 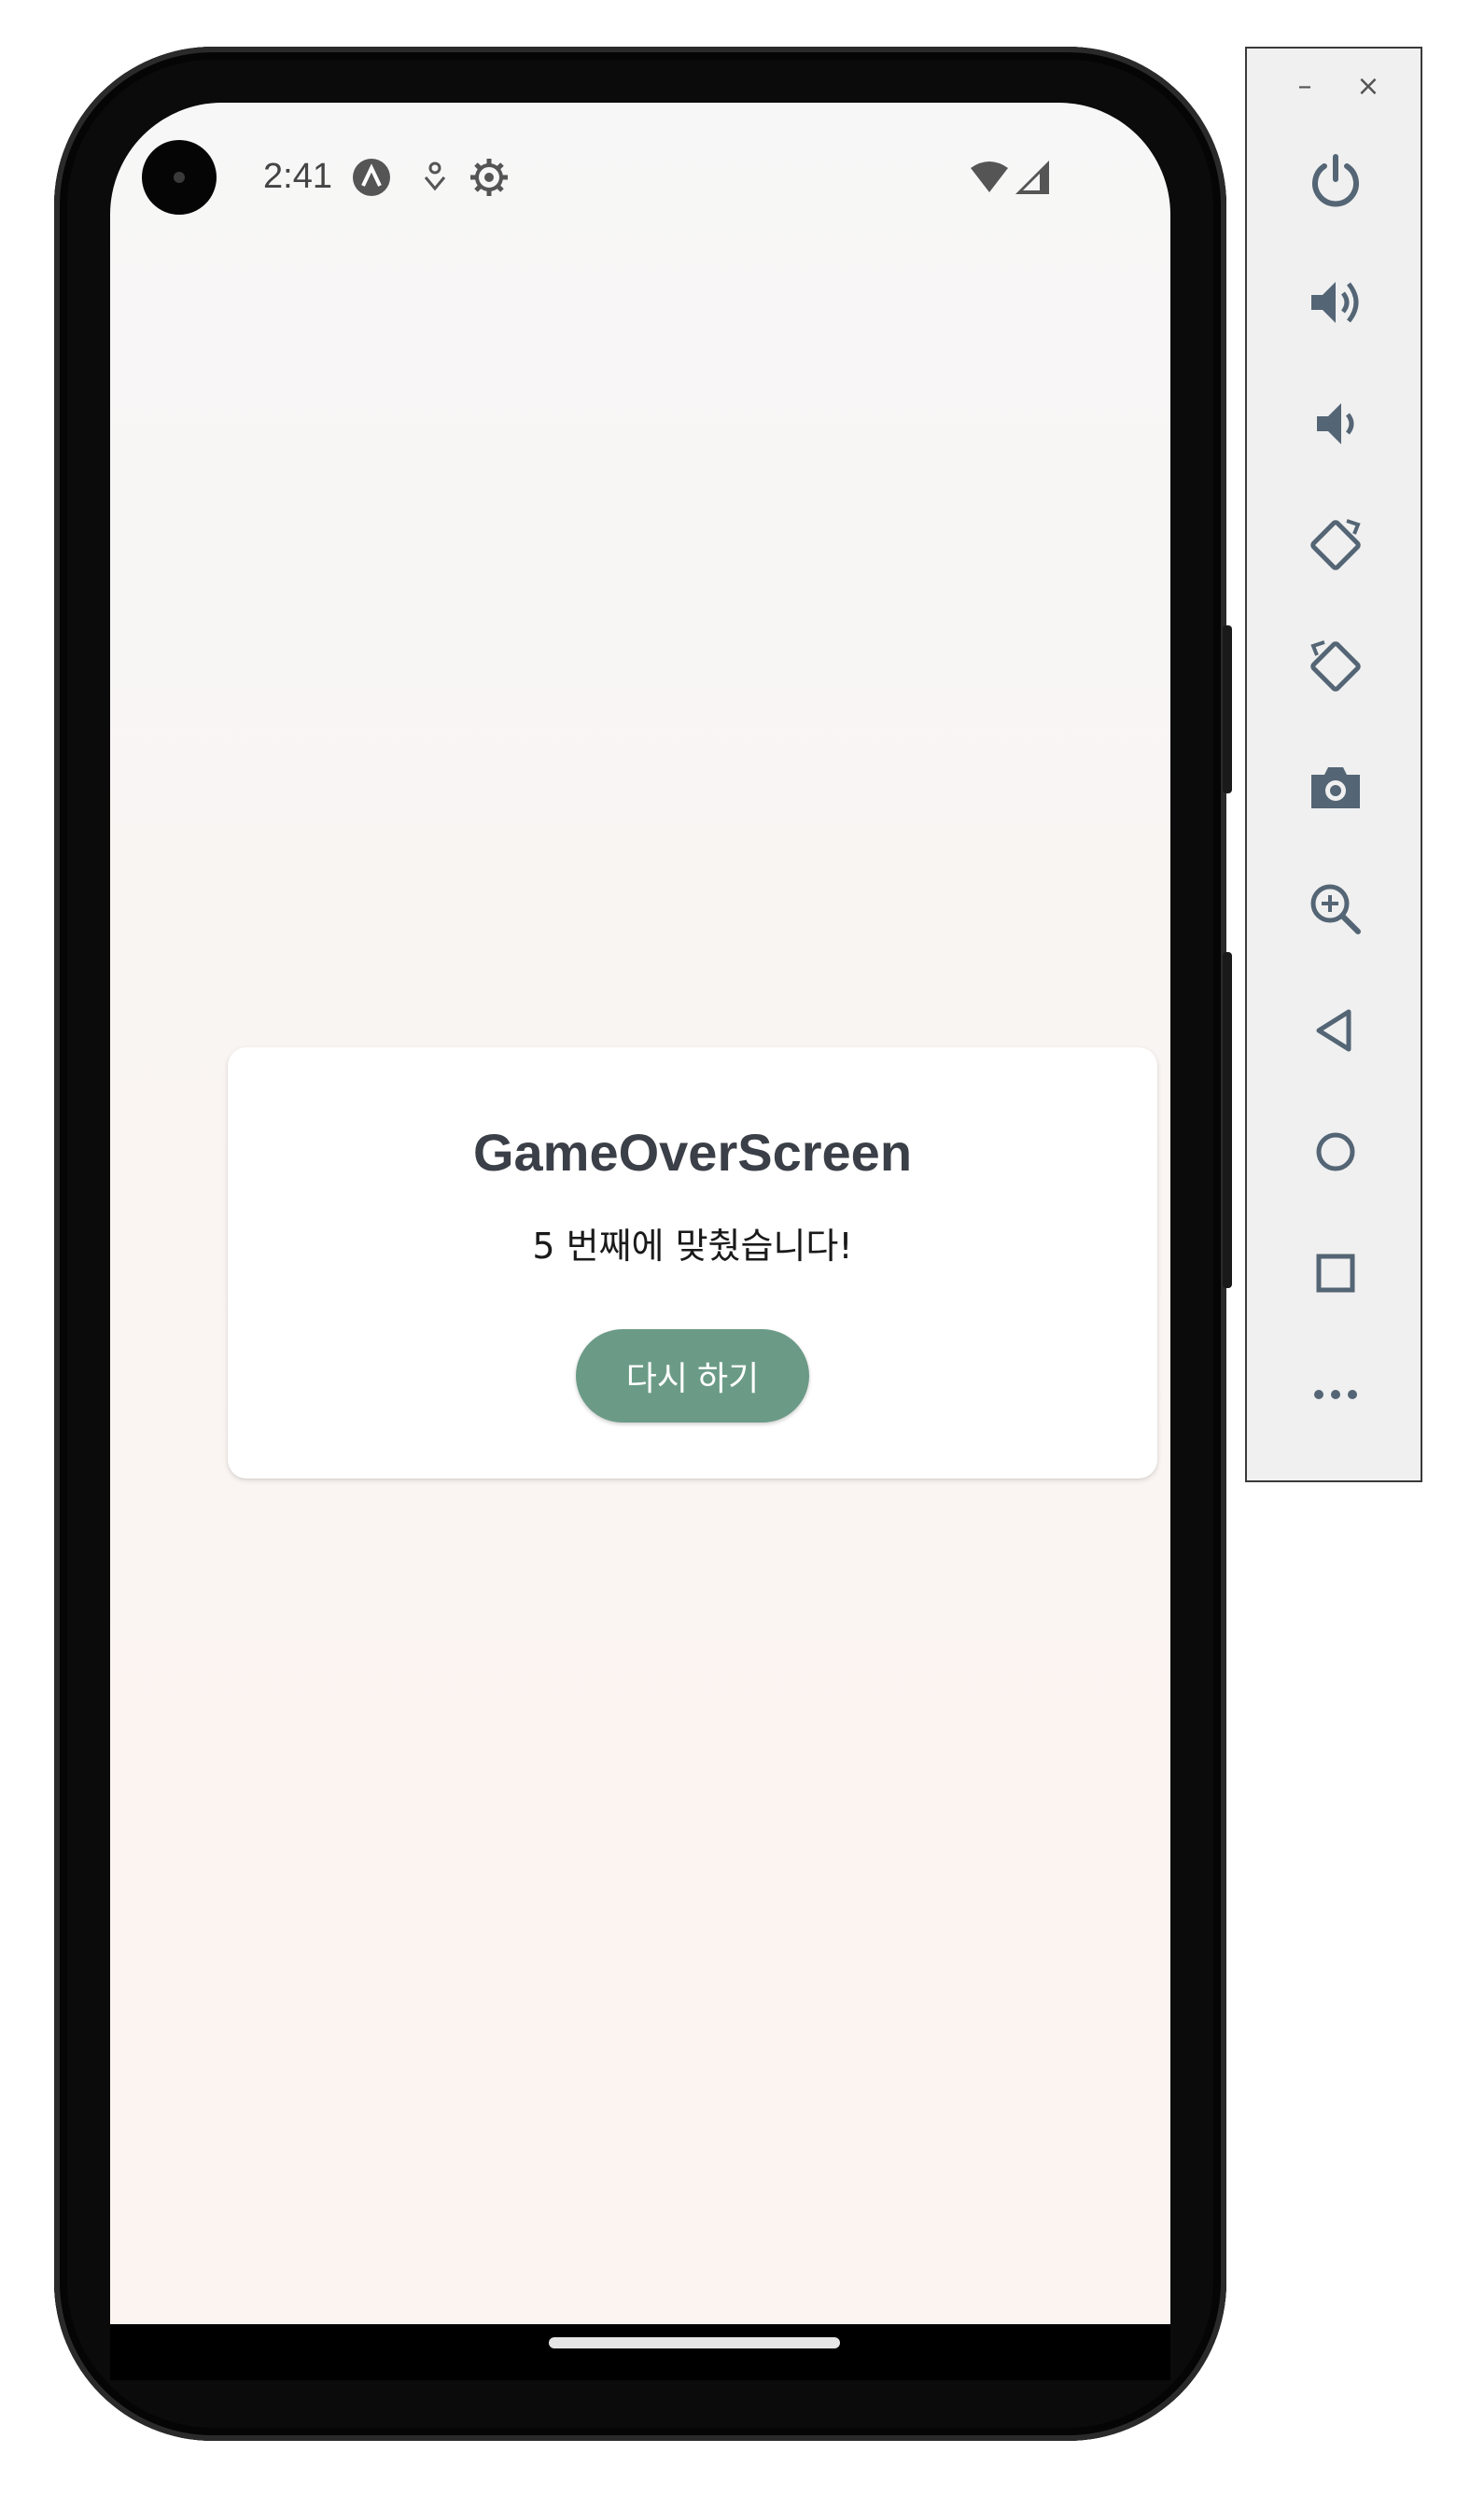 I want to click on front-camera, so click(x=179, y=177).